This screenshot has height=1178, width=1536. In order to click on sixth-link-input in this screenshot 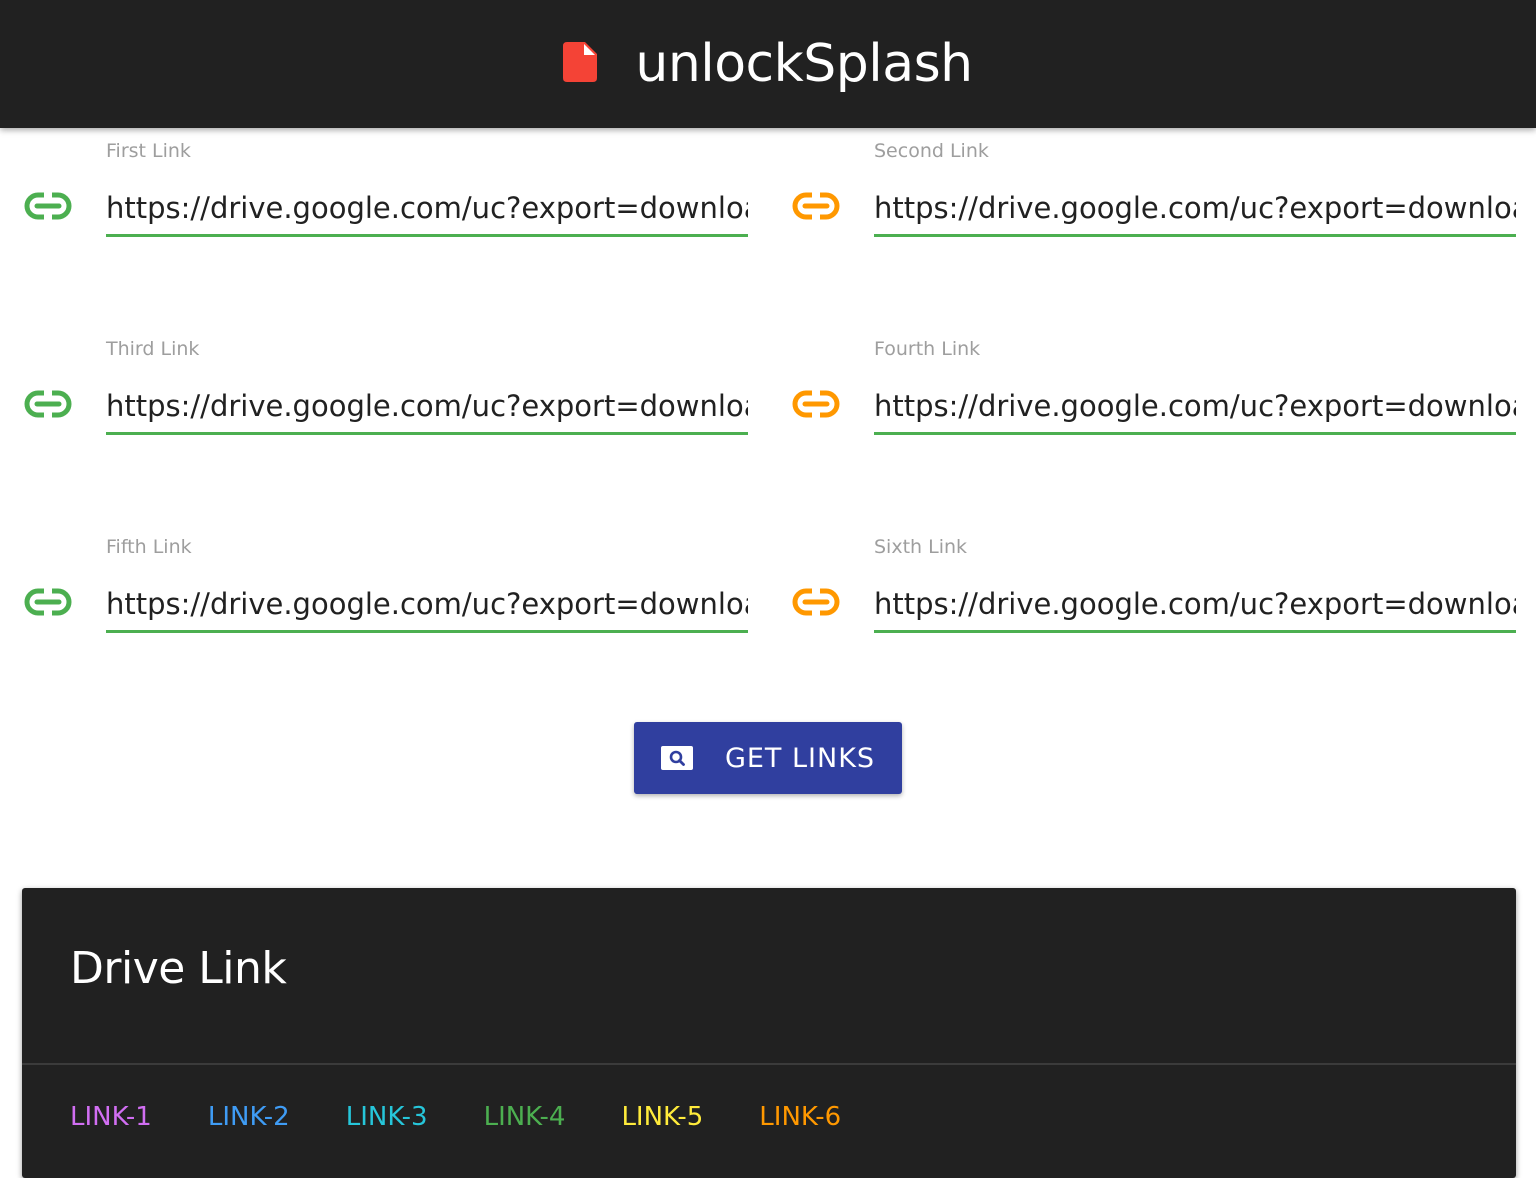, I will do `click(1195, 605)`.